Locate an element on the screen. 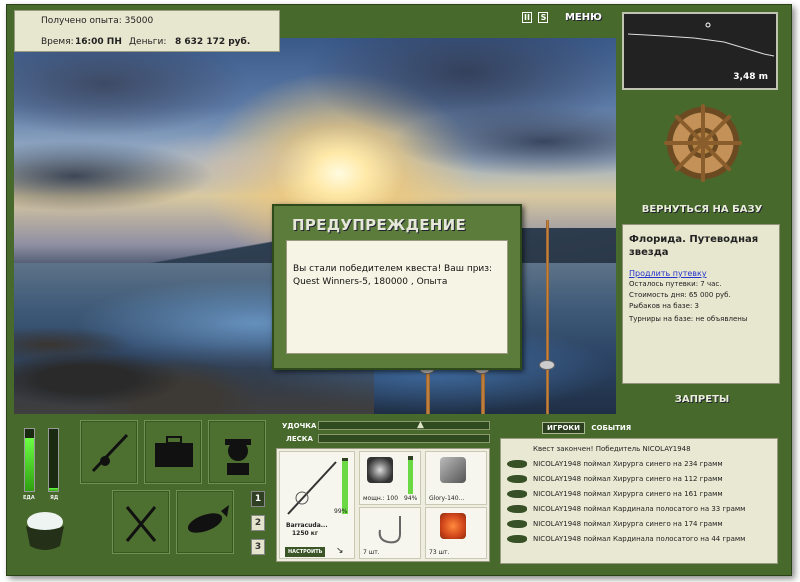 Image resolution: width=800 pixels, height=582 pixels. lure-icon is located at coordinates (453, 470).